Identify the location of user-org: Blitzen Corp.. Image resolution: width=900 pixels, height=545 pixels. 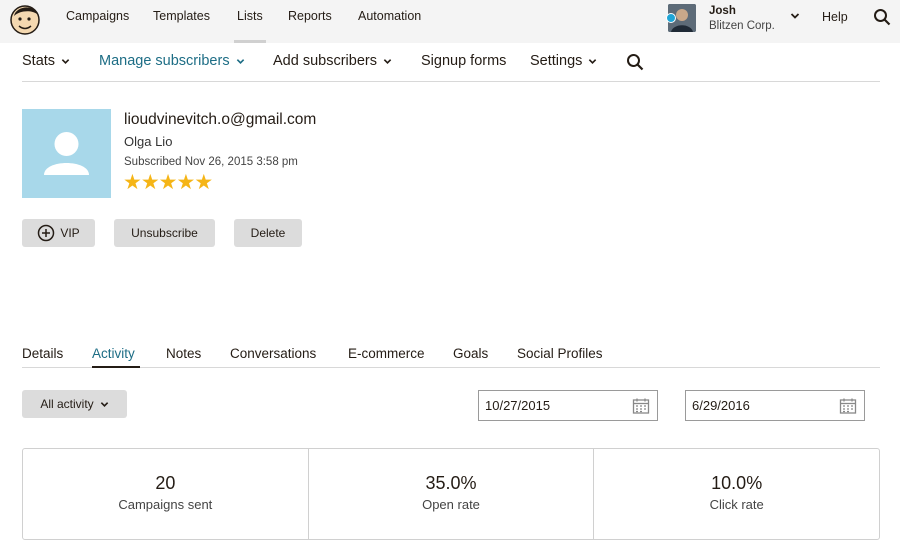
(742, 26).